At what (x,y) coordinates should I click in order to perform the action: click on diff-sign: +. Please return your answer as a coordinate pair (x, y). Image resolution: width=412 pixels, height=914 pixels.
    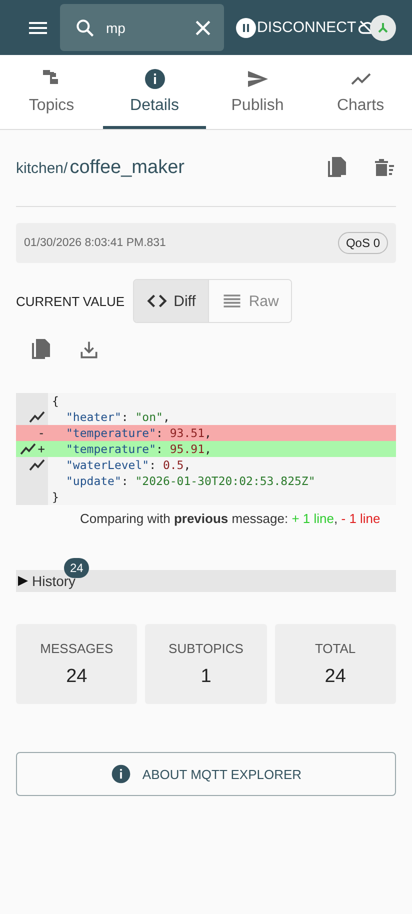
    Looking at the image, I should click on (41, 449).